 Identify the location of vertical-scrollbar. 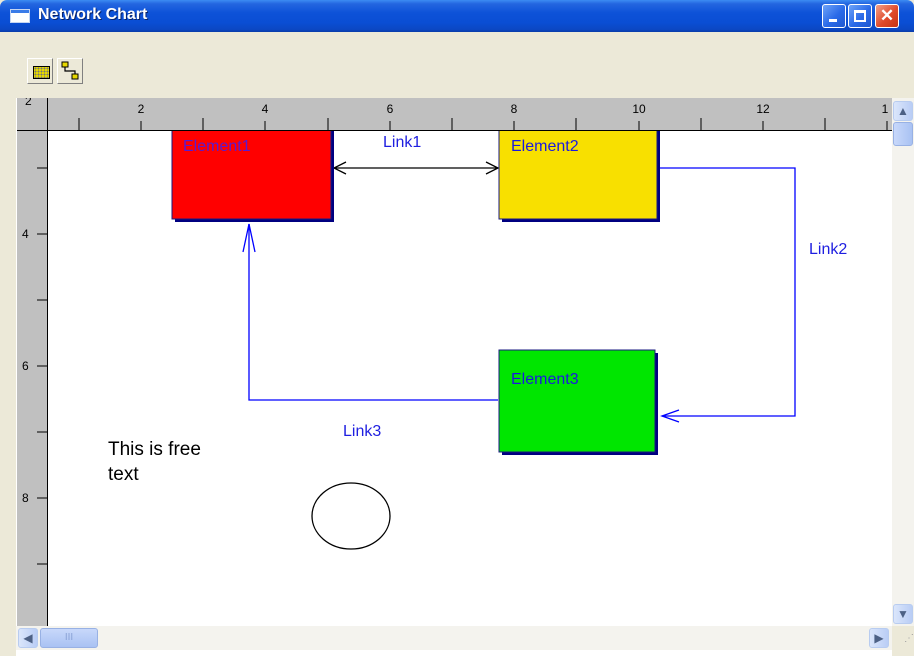
(903, 362).